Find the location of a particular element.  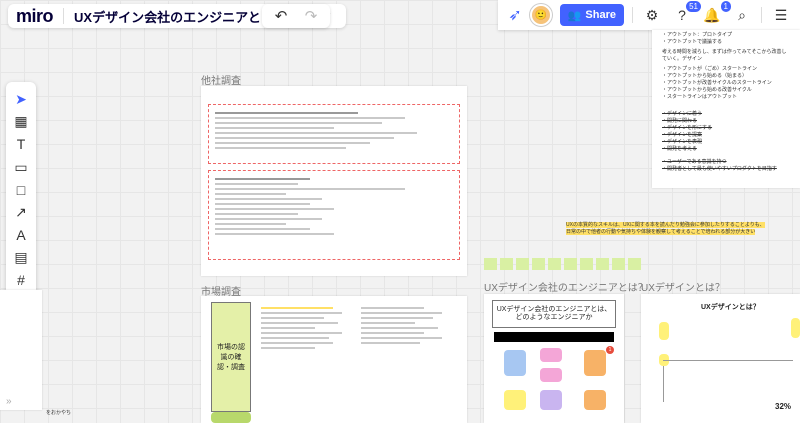

share-label: Share is located at coordinates (600, 15).